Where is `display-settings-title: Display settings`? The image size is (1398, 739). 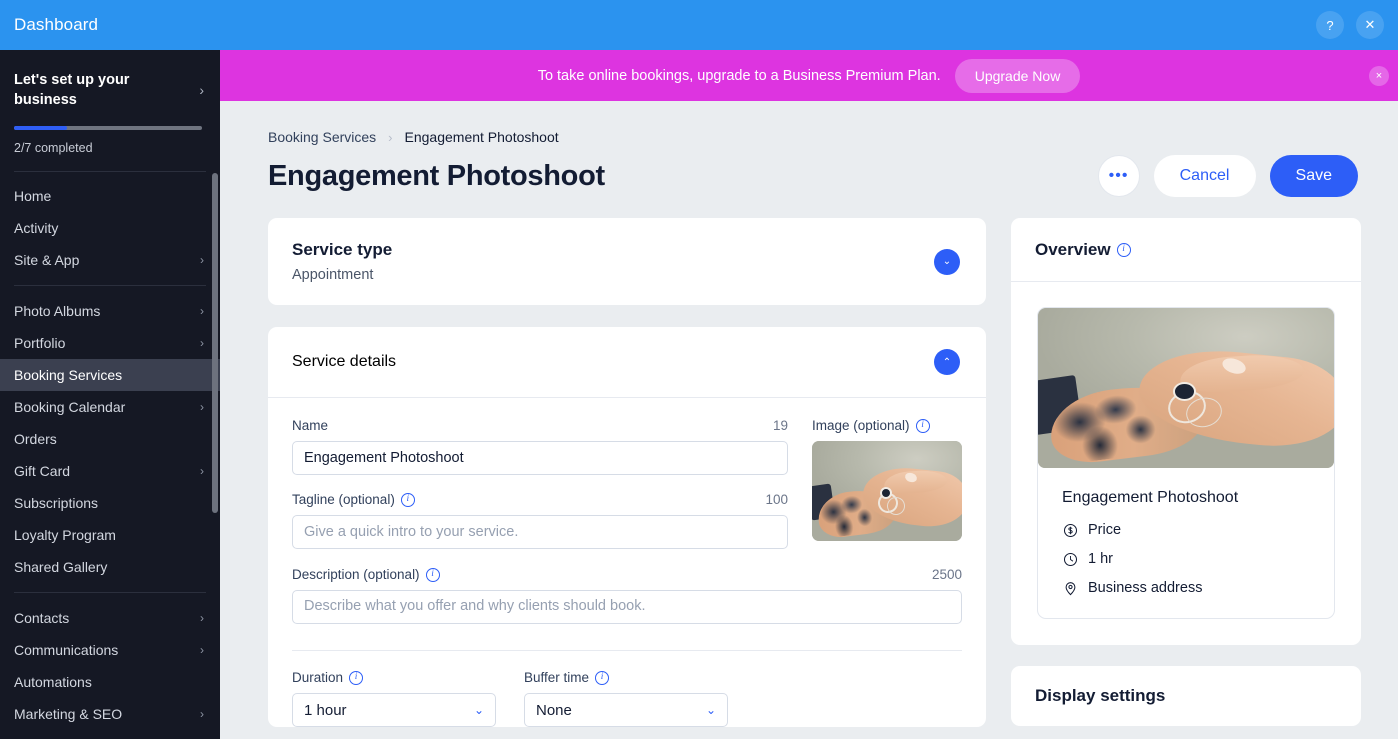
display-settings-title: Display settings is located at coordinates (1100, 695).